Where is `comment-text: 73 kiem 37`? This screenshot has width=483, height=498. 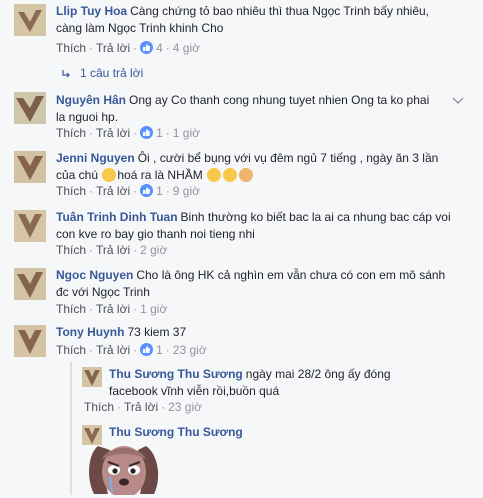
comment-text: 73 kiem 37 is located at coordinates (157, 332).